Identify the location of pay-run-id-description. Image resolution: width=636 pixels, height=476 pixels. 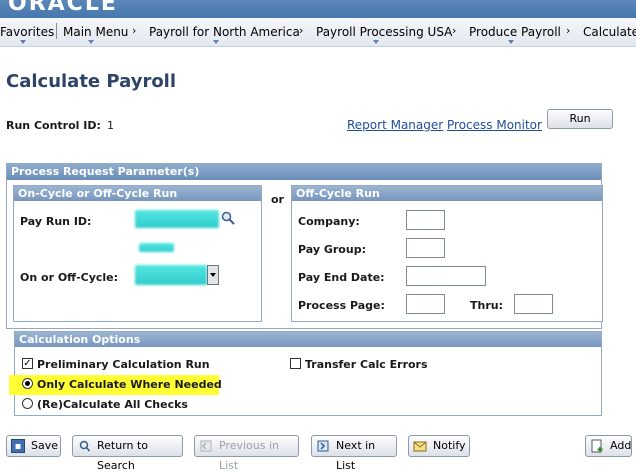
(156, 247).